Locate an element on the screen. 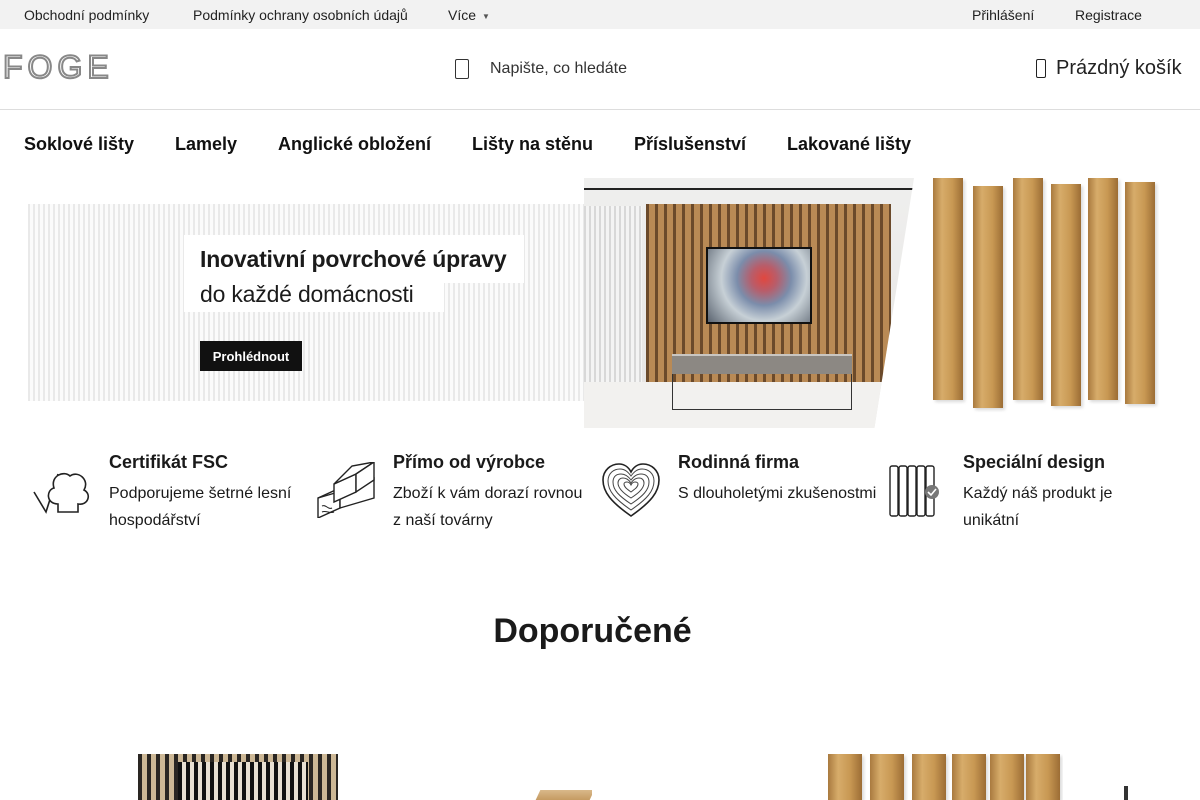  register-link: Registrace is located at coordinates (1108, 15).